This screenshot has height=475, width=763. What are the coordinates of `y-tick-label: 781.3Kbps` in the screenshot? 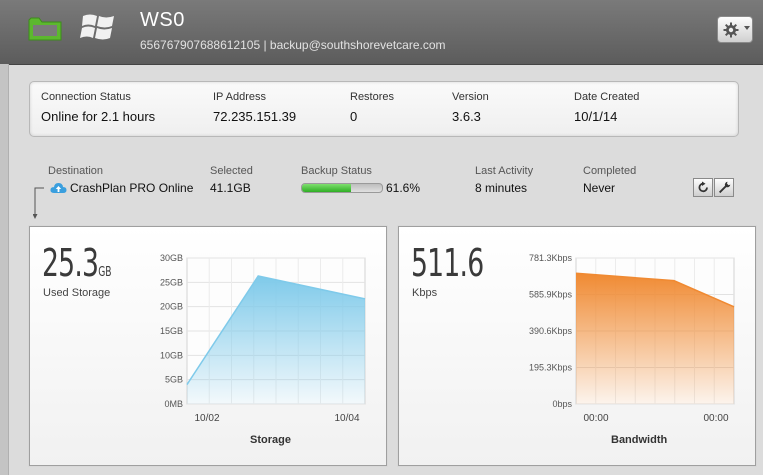 It's located at (551, 258).